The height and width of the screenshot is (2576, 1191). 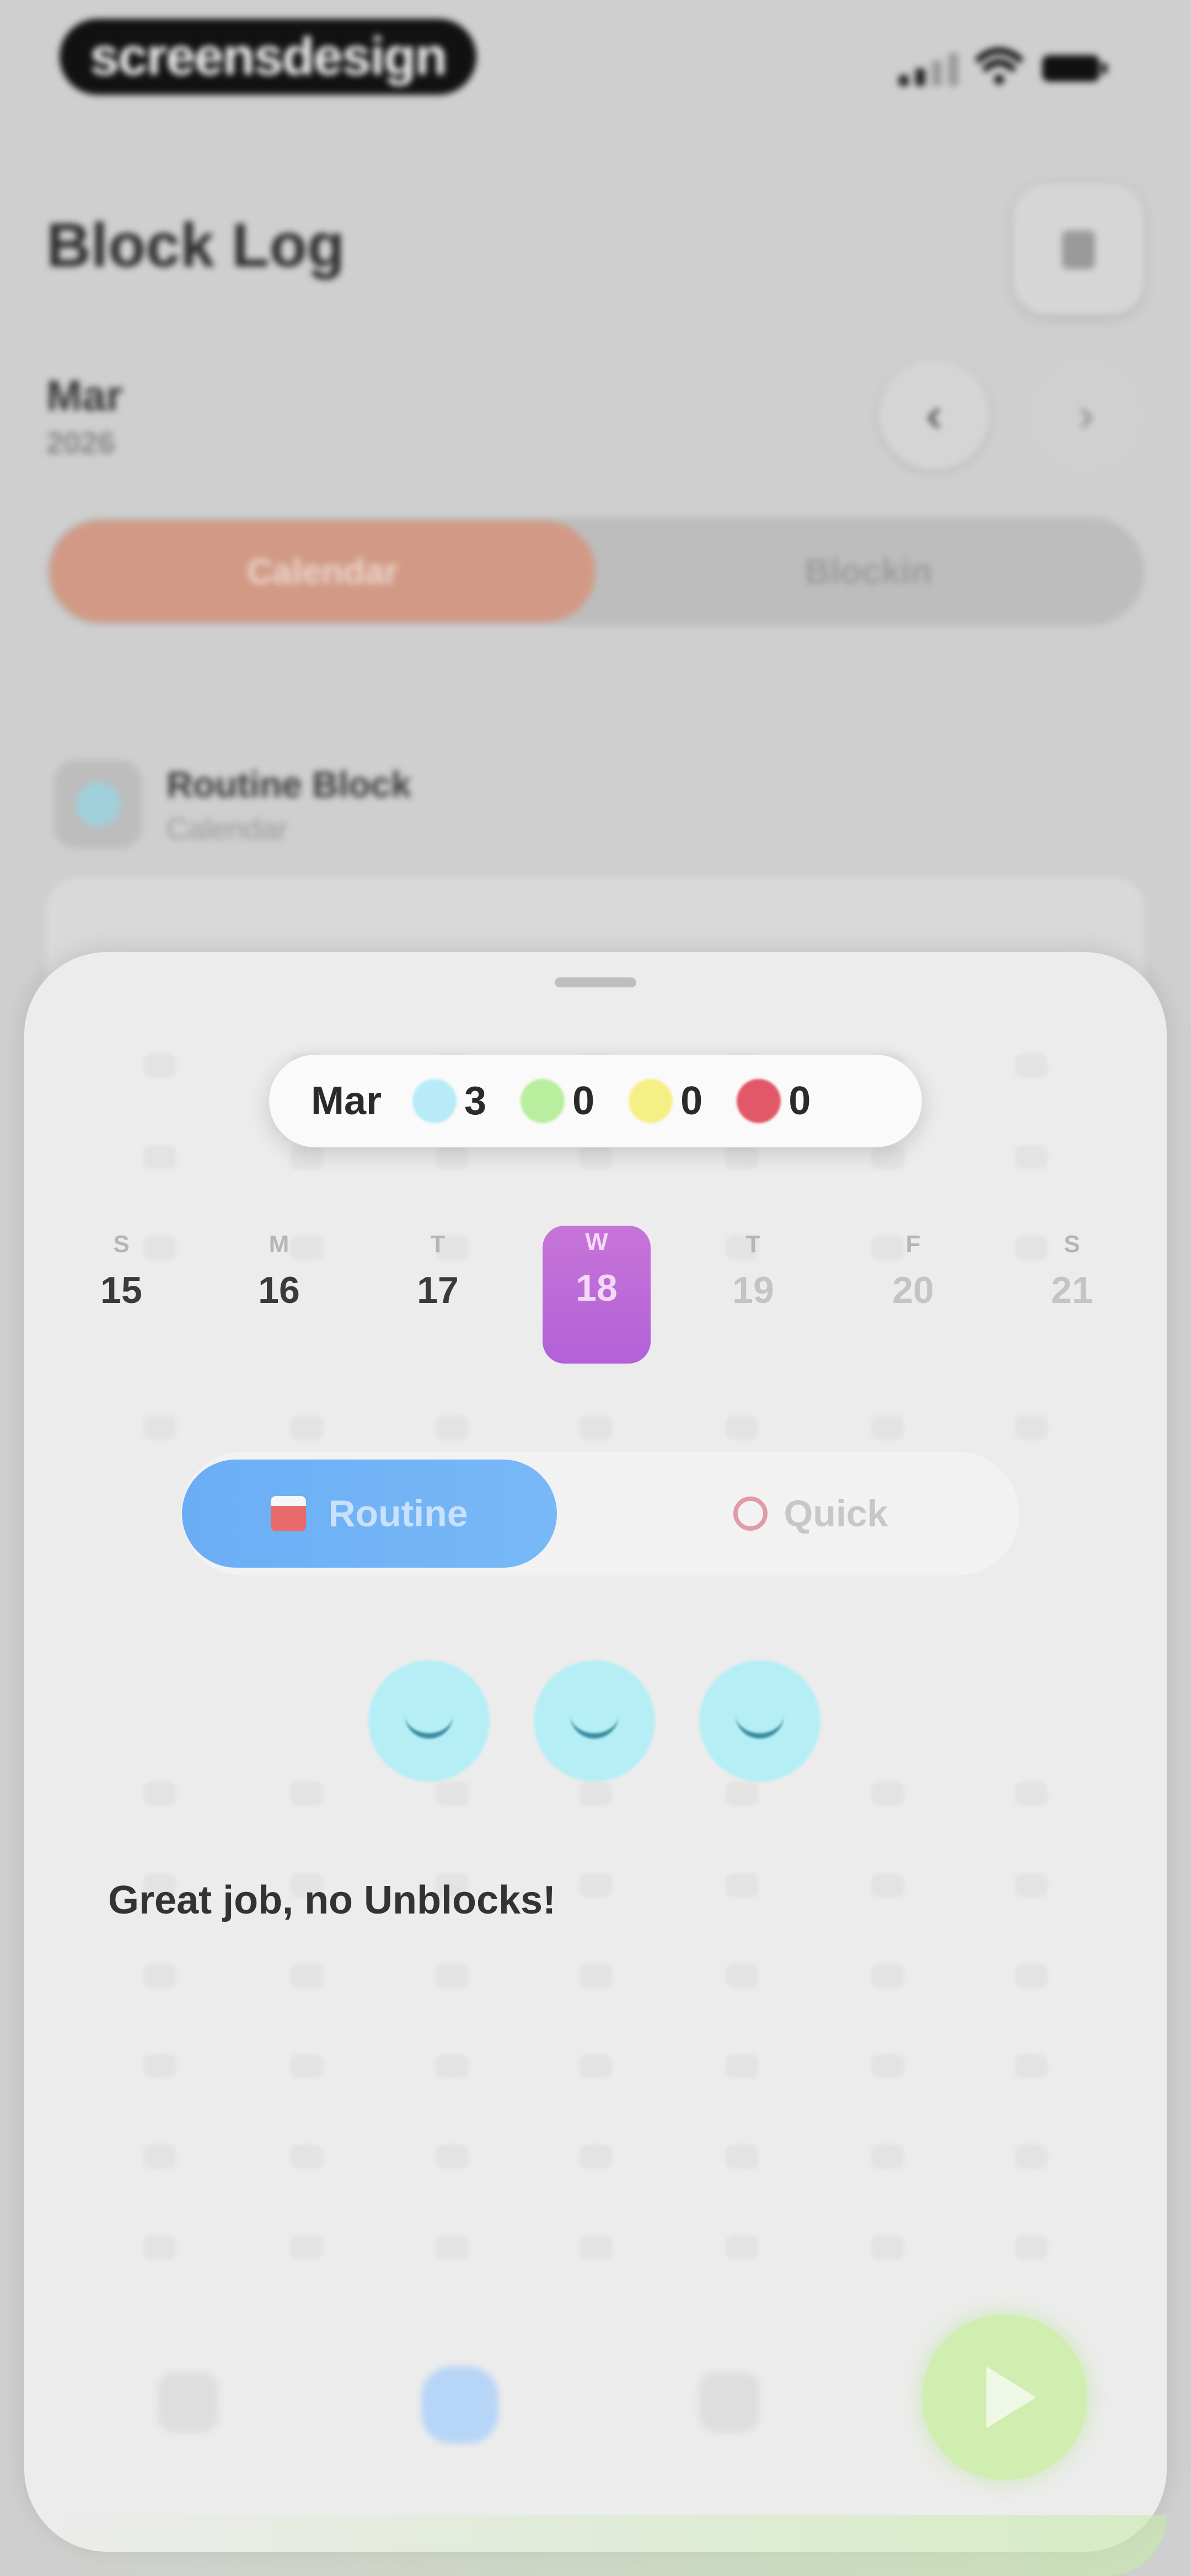 What do you see at coordinates (80, 442) in the screenshot?
I see `year-label: 2026` at bounding box center [80, 442].